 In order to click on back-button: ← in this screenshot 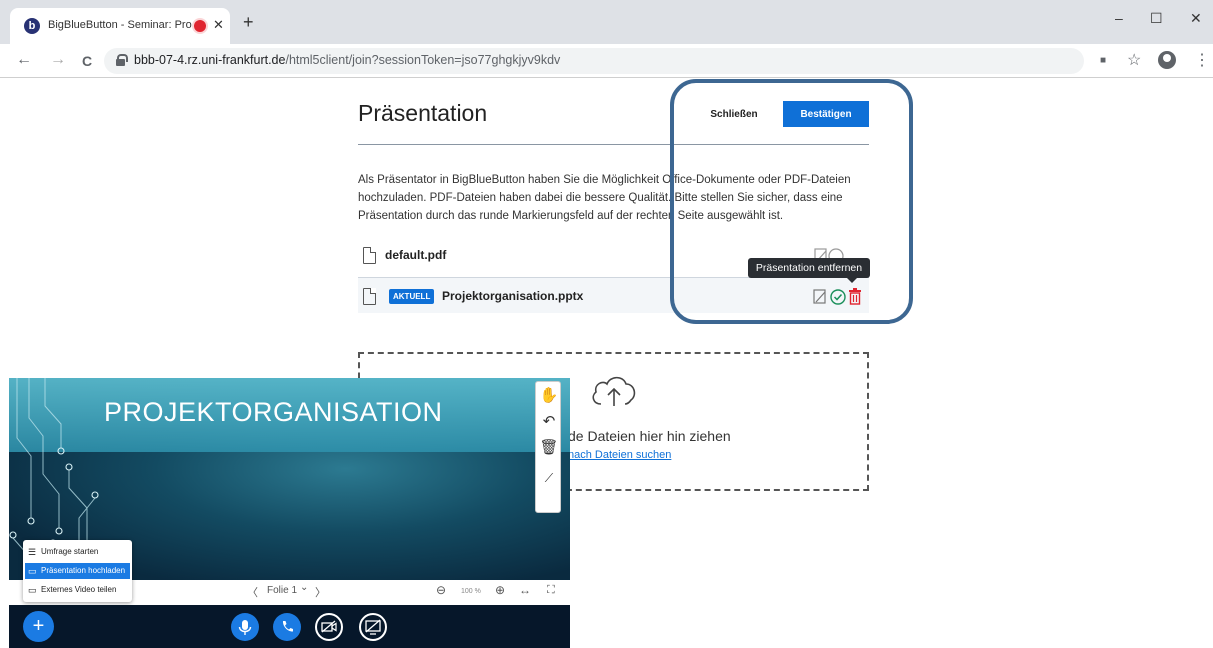, I will do `click(24, 60)`.